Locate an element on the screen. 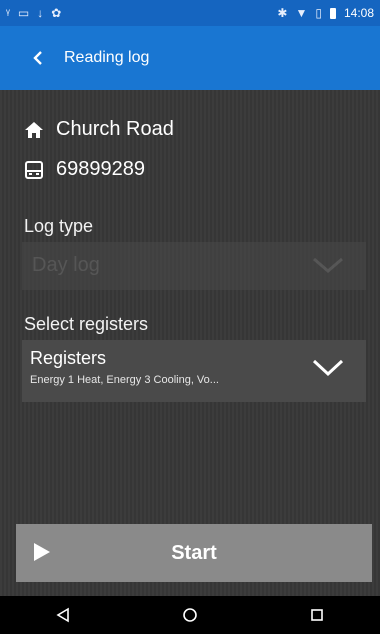  start-button-label: Start is located at coordinates (194, 552).